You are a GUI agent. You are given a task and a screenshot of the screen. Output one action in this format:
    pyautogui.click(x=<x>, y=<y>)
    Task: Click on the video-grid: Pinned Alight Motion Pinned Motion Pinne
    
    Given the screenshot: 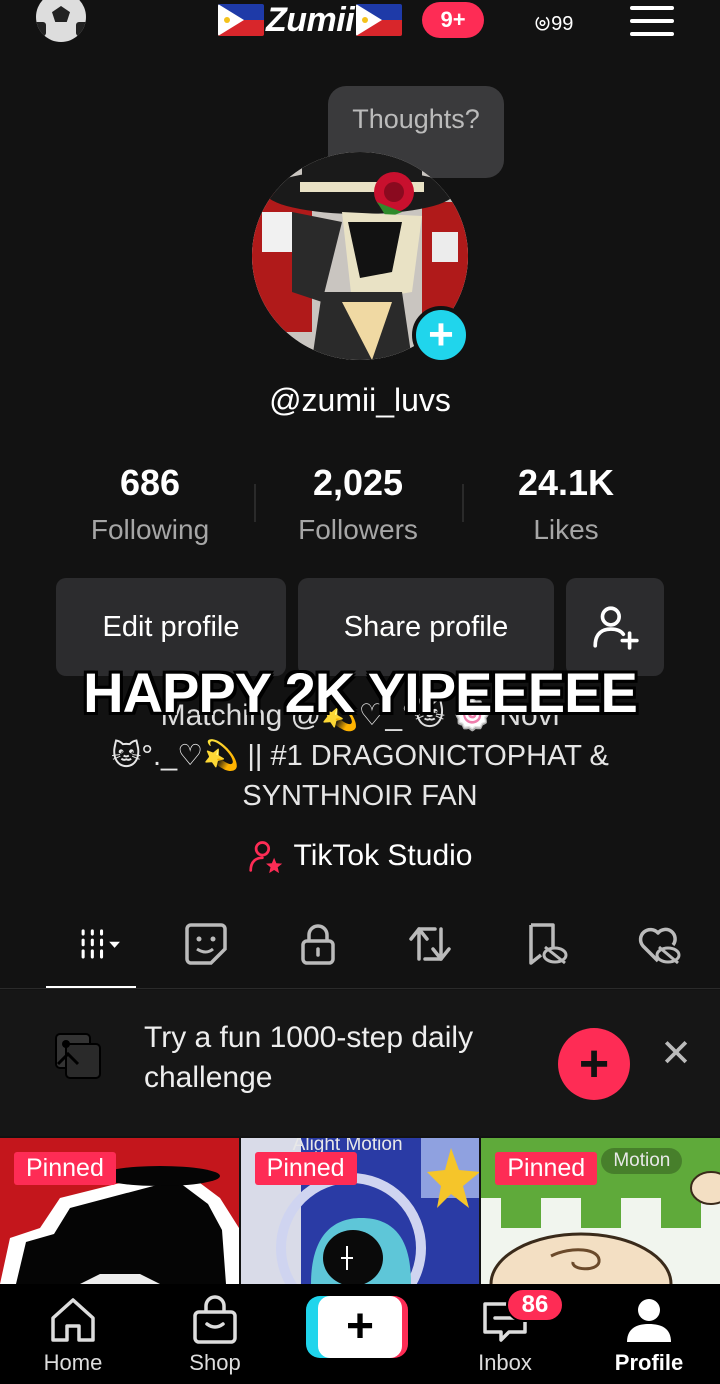 What is the action you would take?
    pyautogui.click(x=360, y=1211)
    